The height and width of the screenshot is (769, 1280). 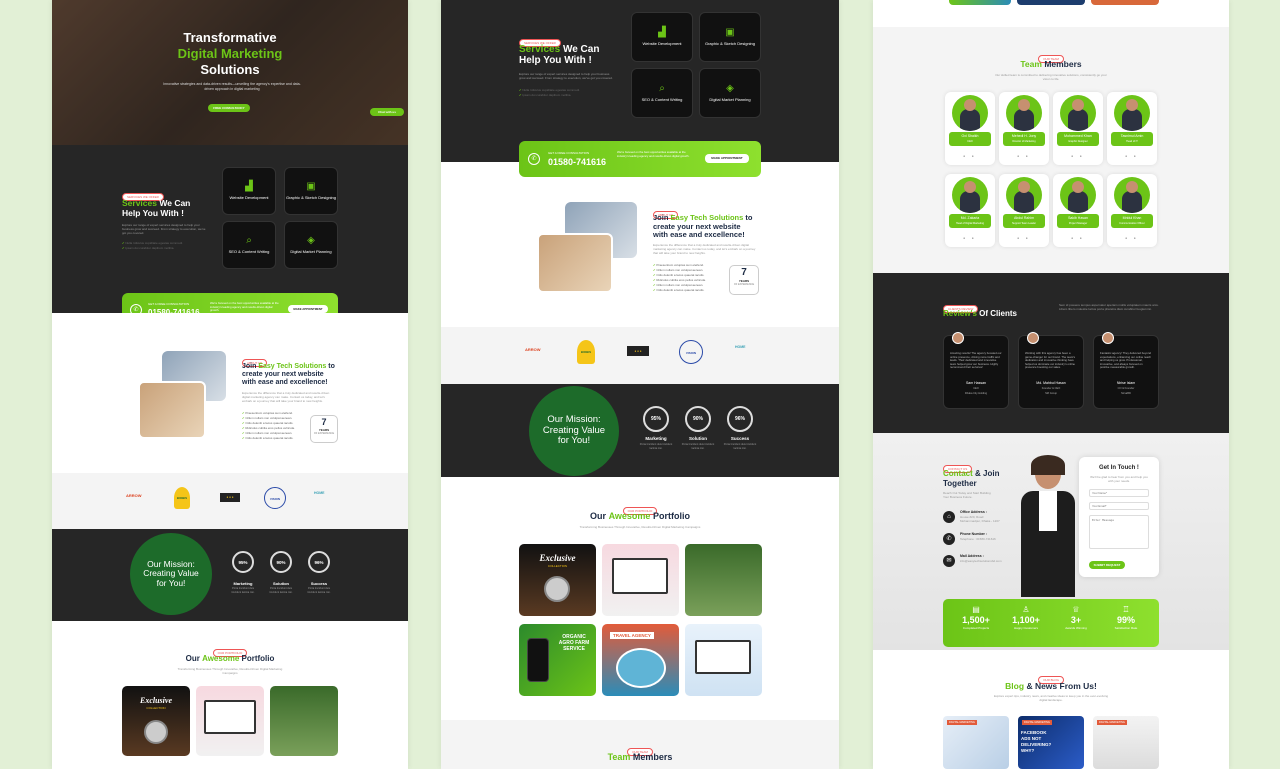 I want to click on team-card: Md. Zakaria Head of Digital Marketing ● ●, so click(x=970, y=210).